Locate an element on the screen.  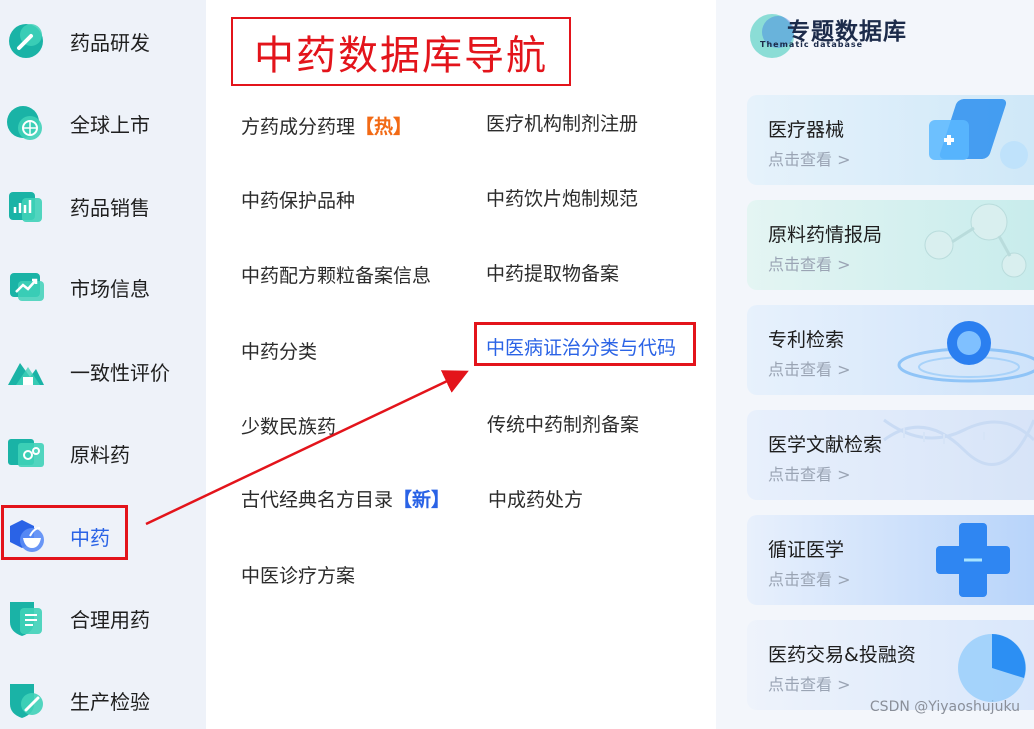
link-granule-filing: 中药配方颗粒备案信息 is located at coordinates (336, 274).